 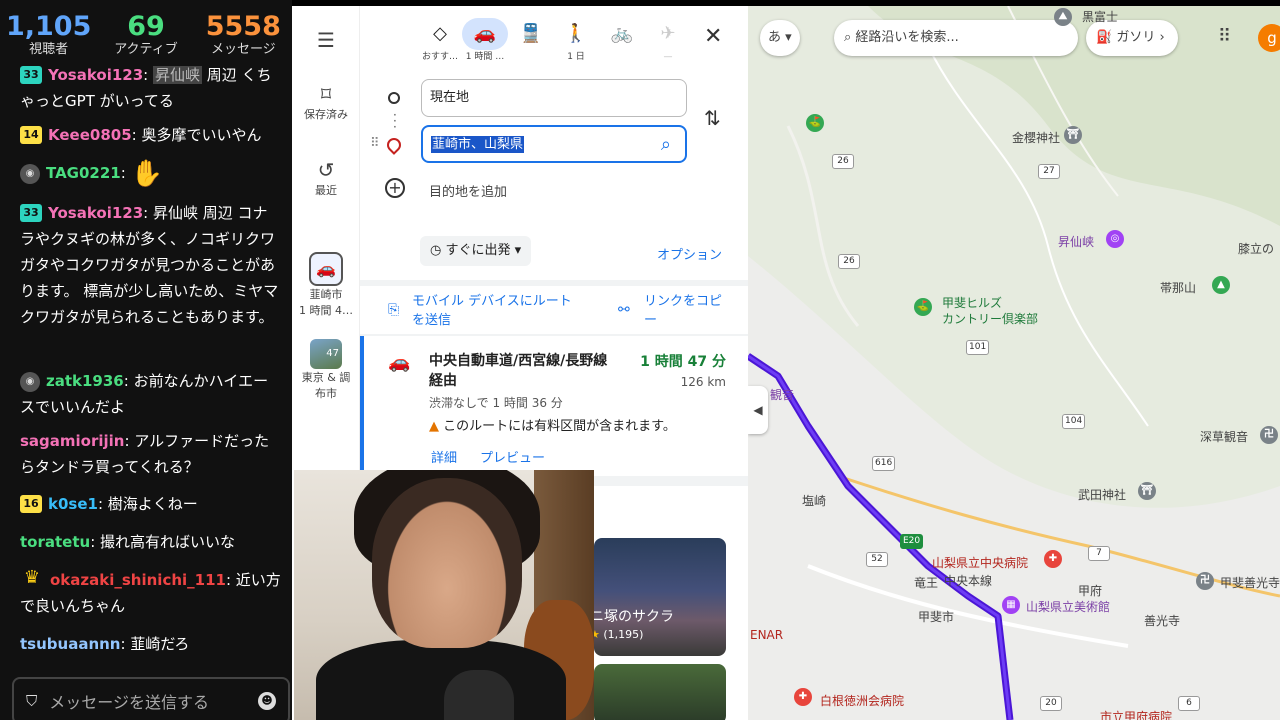 What do you see at coordinates (326, 40) in the screenshot?
I see `menu-button: ☰` at bounding box center [326, 40].